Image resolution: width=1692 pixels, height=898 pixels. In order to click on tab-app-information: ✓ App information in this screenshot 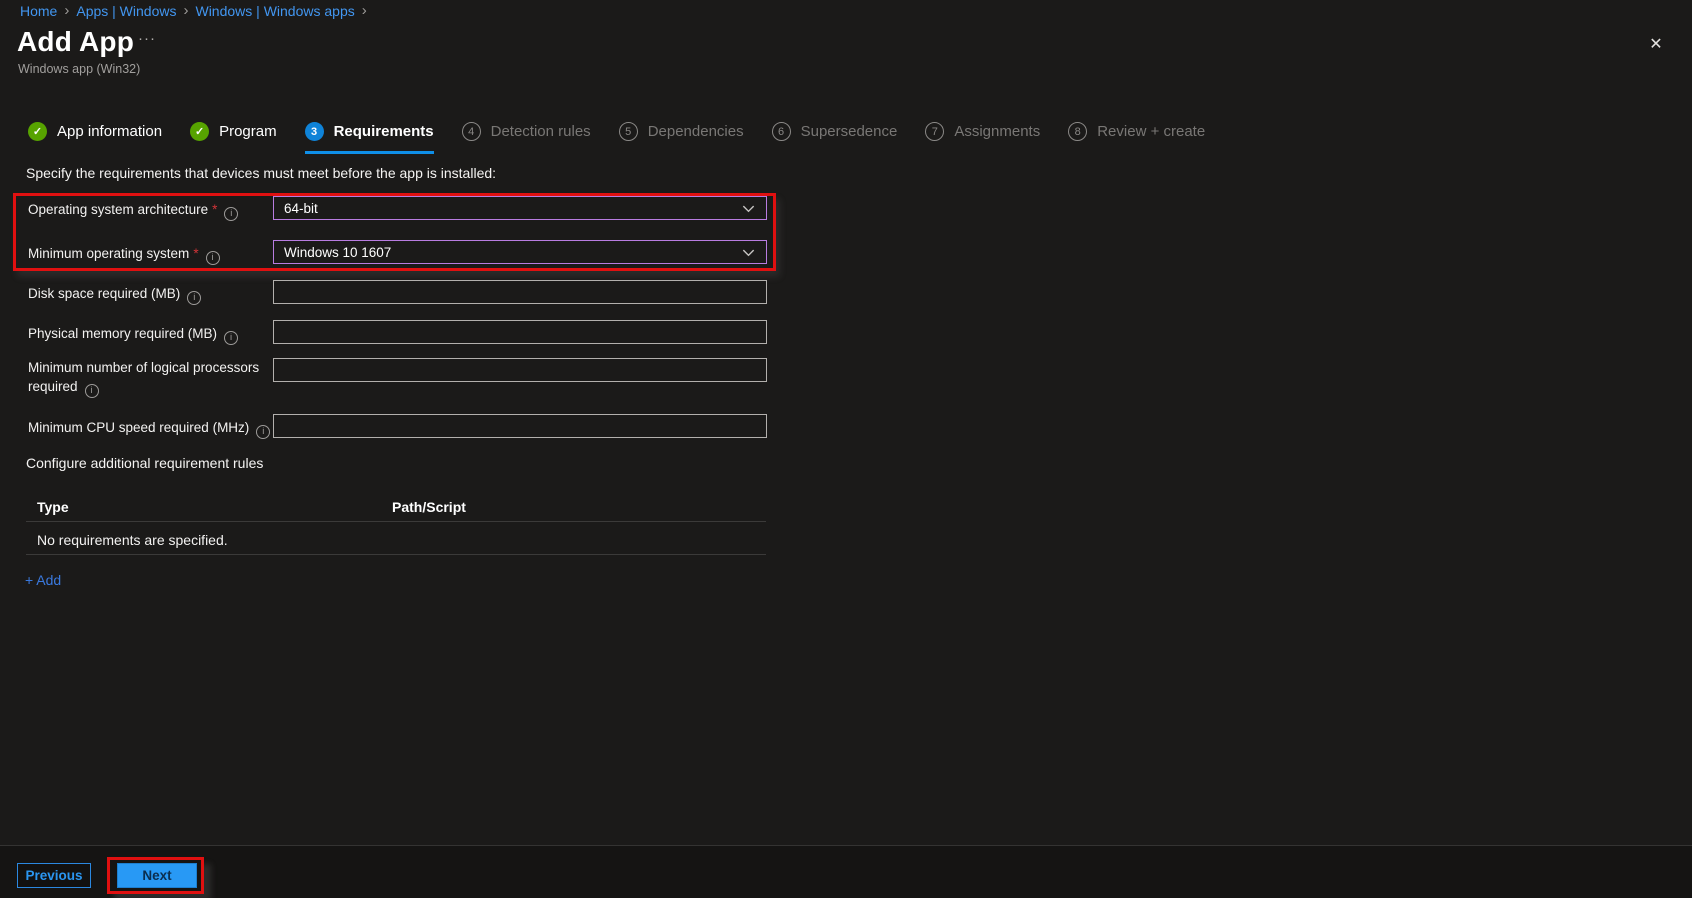, I will do `click(95, 138)`.